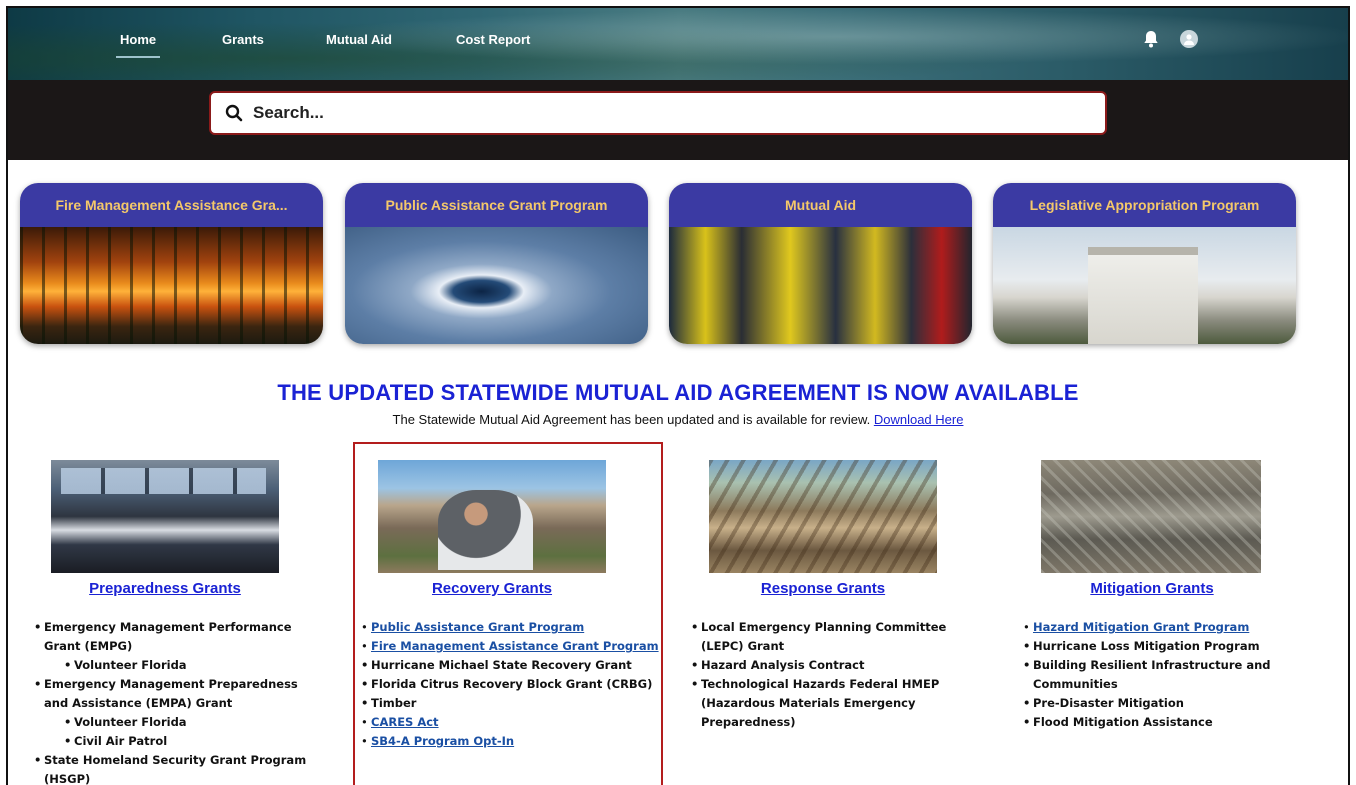  Describe the element at coordinates (823, 588) in the screenshot. I see `response-grants-link: Response Grants` at that location.